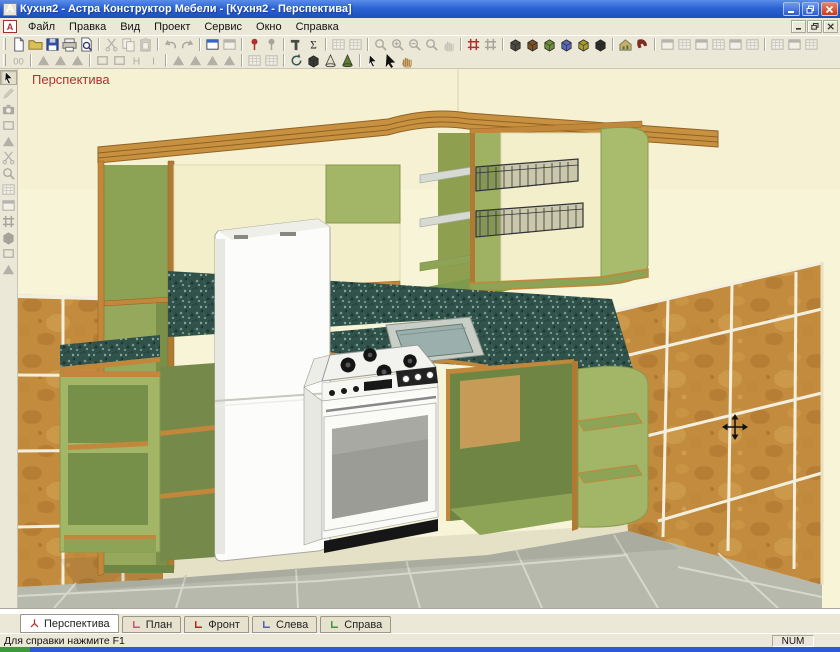 The image size is (840, 652). I want to click on print-button, so click(69, 44).